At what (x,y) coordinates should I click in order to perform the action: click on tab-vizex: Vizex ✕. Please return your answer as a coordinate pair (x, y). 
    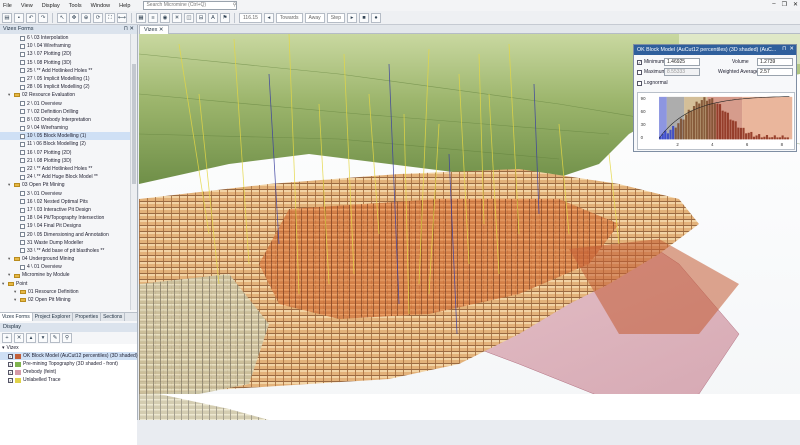
    Looking at the image, I should click on (154, 29).